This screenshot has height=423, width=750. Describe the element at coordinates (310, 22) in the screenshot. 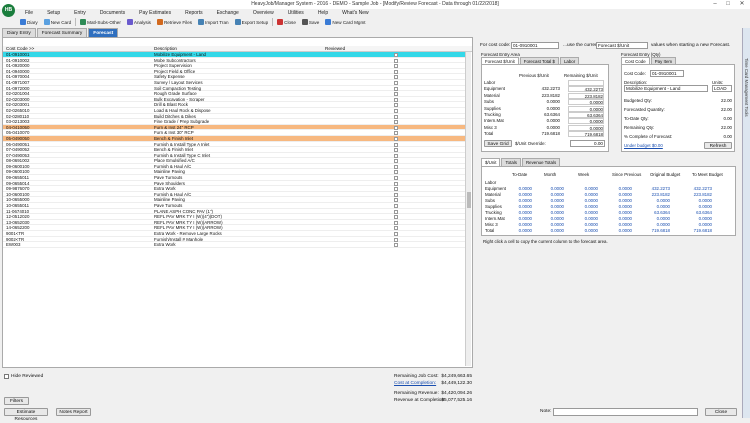

I see `toolbar-save-button: Save` at that location.